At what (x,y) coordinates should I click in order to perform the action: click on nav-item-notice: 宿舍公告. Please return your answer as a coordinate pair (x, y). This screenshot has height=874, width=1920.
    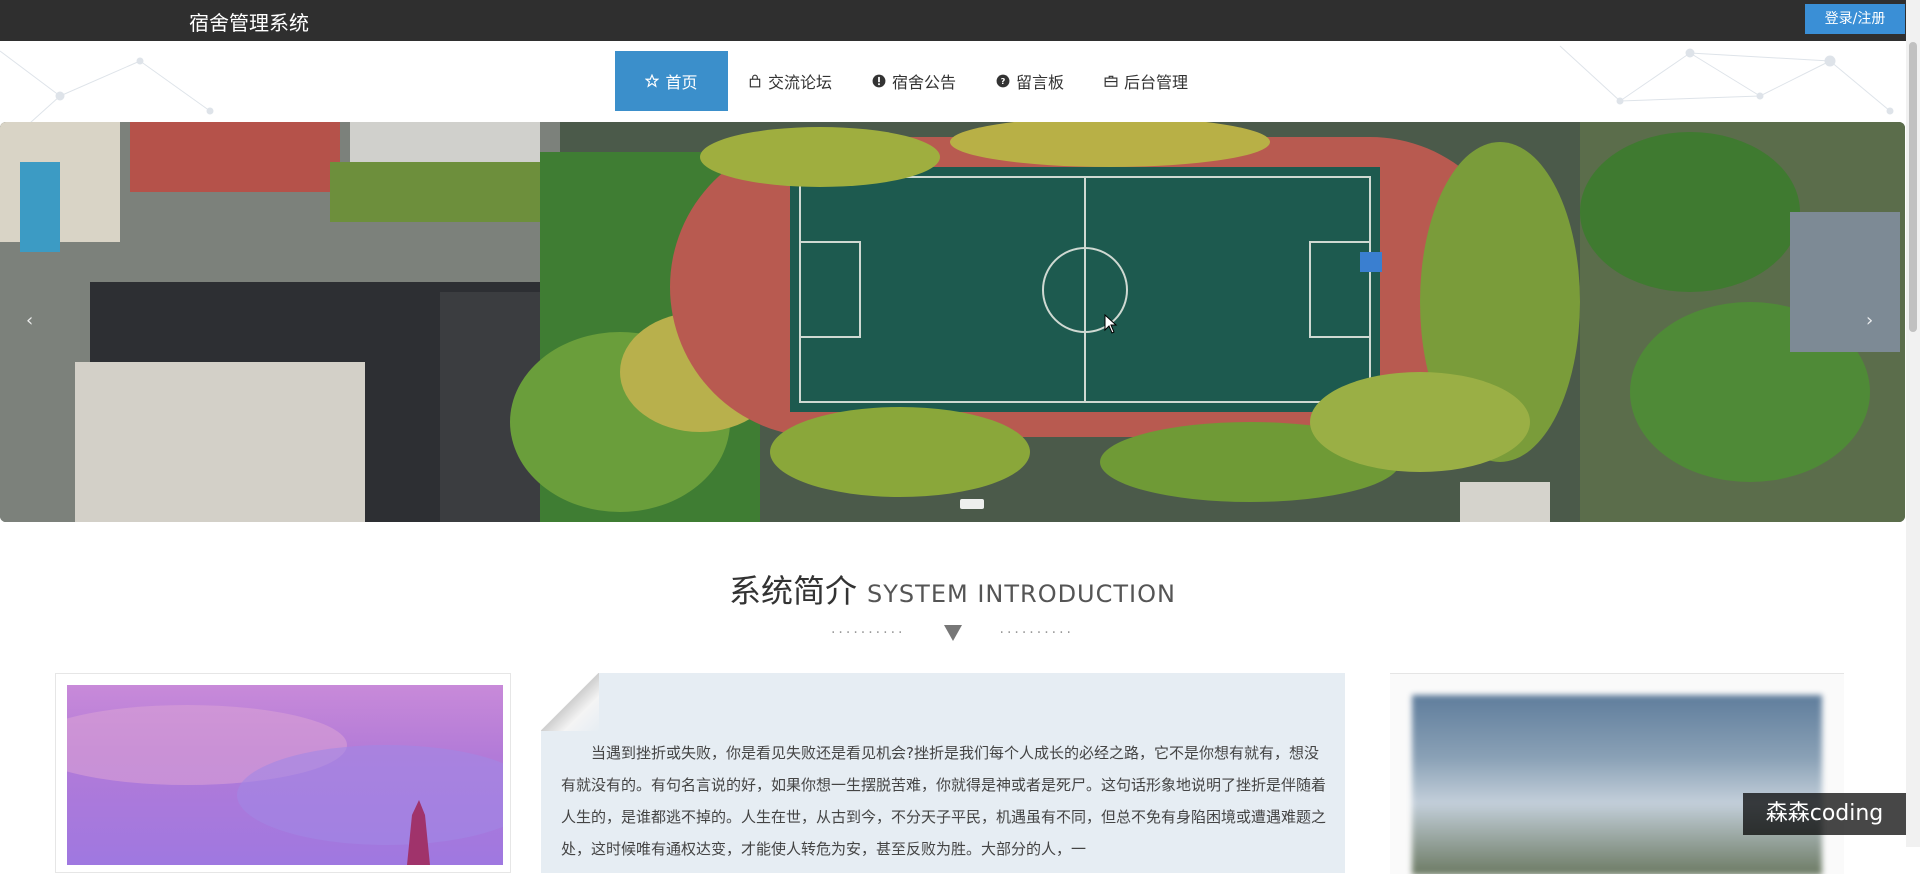
    Looking at the image, I should click on (914, 81).